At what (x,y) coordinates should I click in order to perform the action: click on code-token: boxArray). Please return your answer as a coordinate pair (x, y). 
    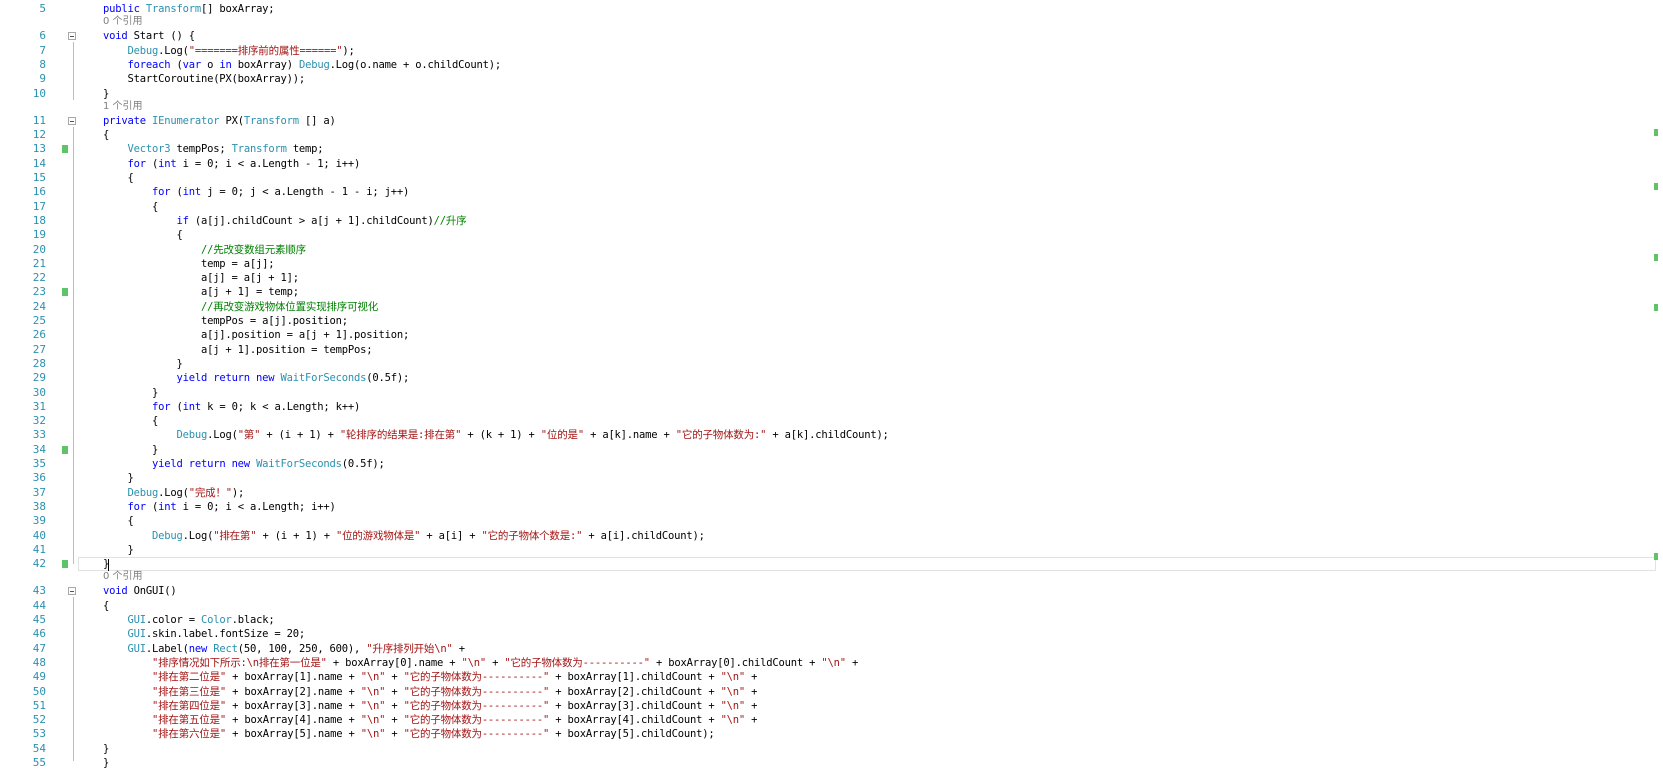
    Looking at the image, I should click on (268, 64).